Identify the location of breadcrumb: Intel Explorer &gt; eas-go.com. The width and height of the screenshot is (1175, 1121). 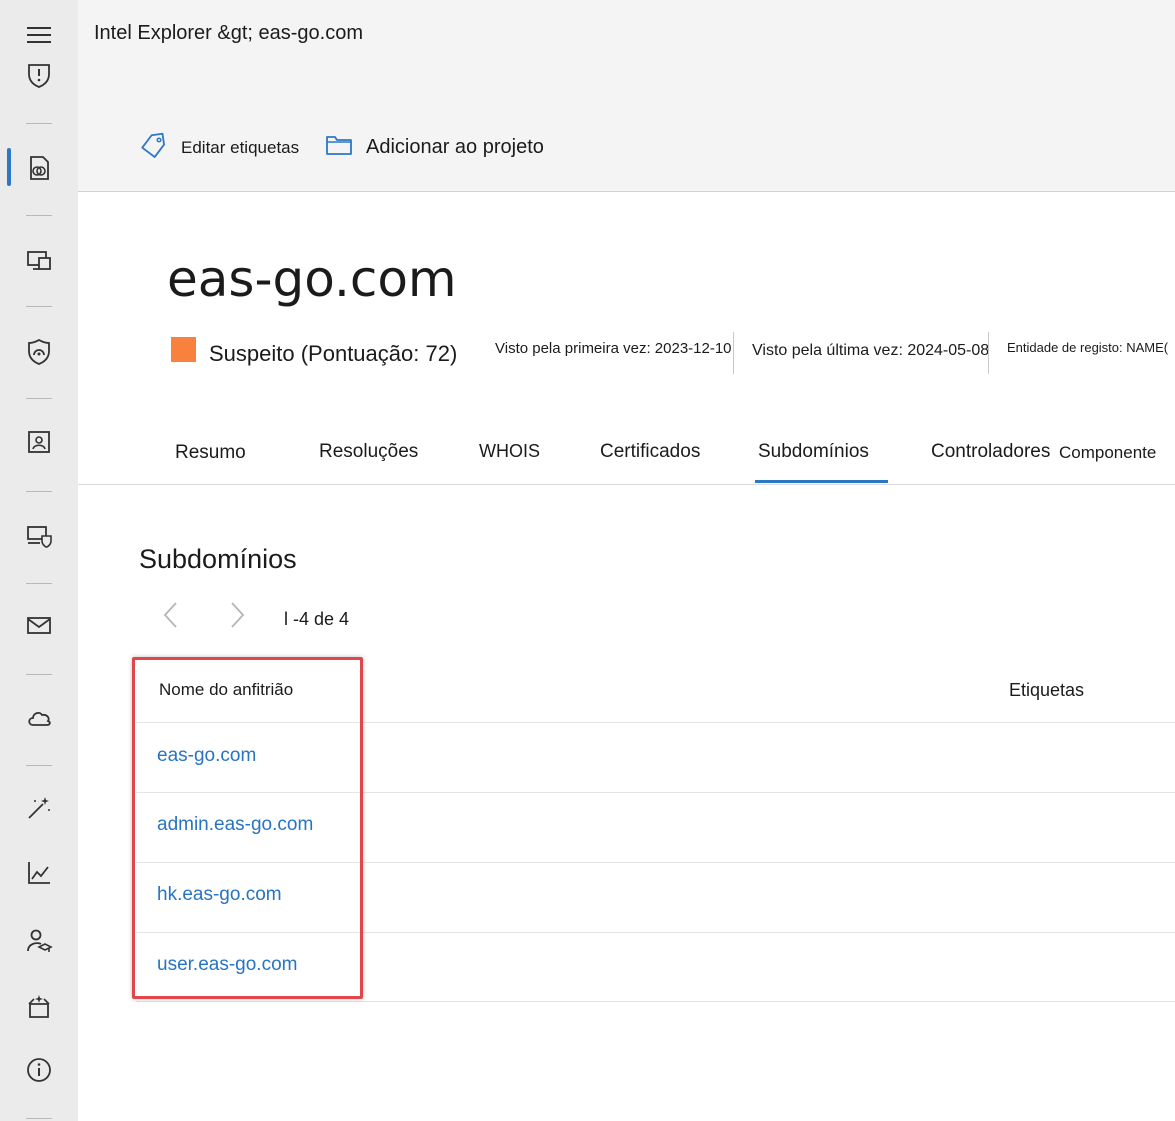
(228, 33).